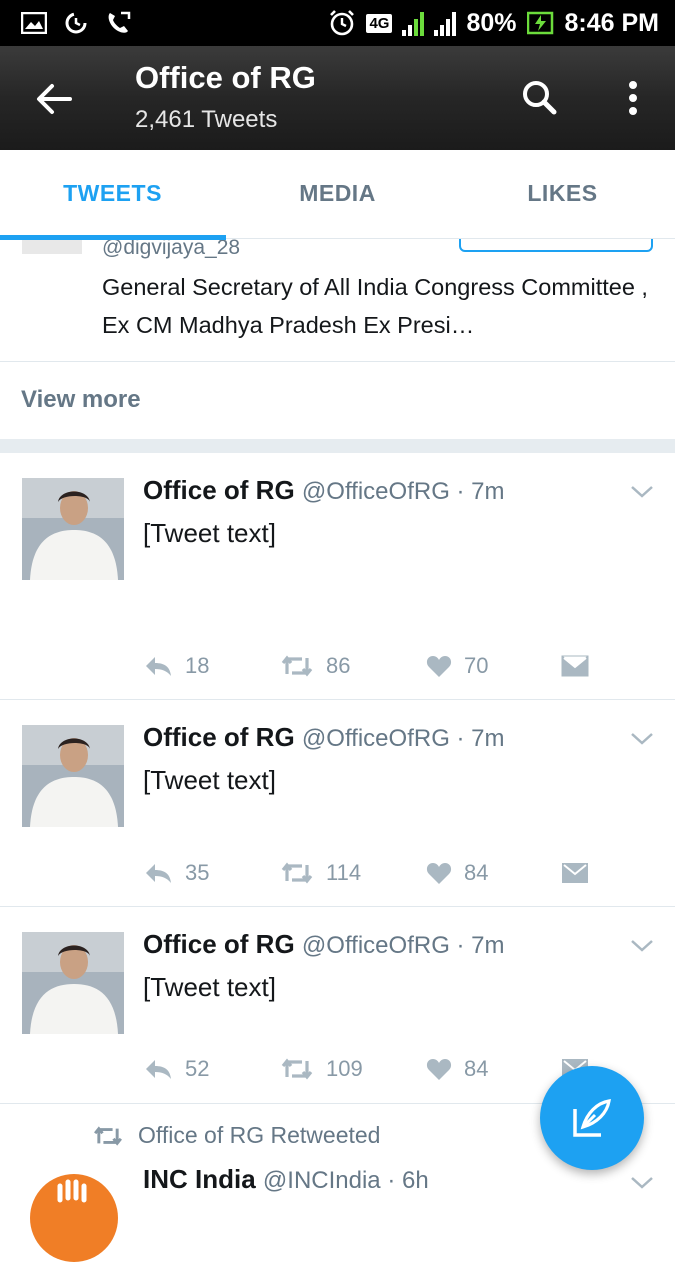 This screenshot has height=1262, width=675. What do you see at coordinates (337, 98) in the screenshot?
I see `profile-header: Office of RG 2,461 Tweets` at bounding box center [337, 98].